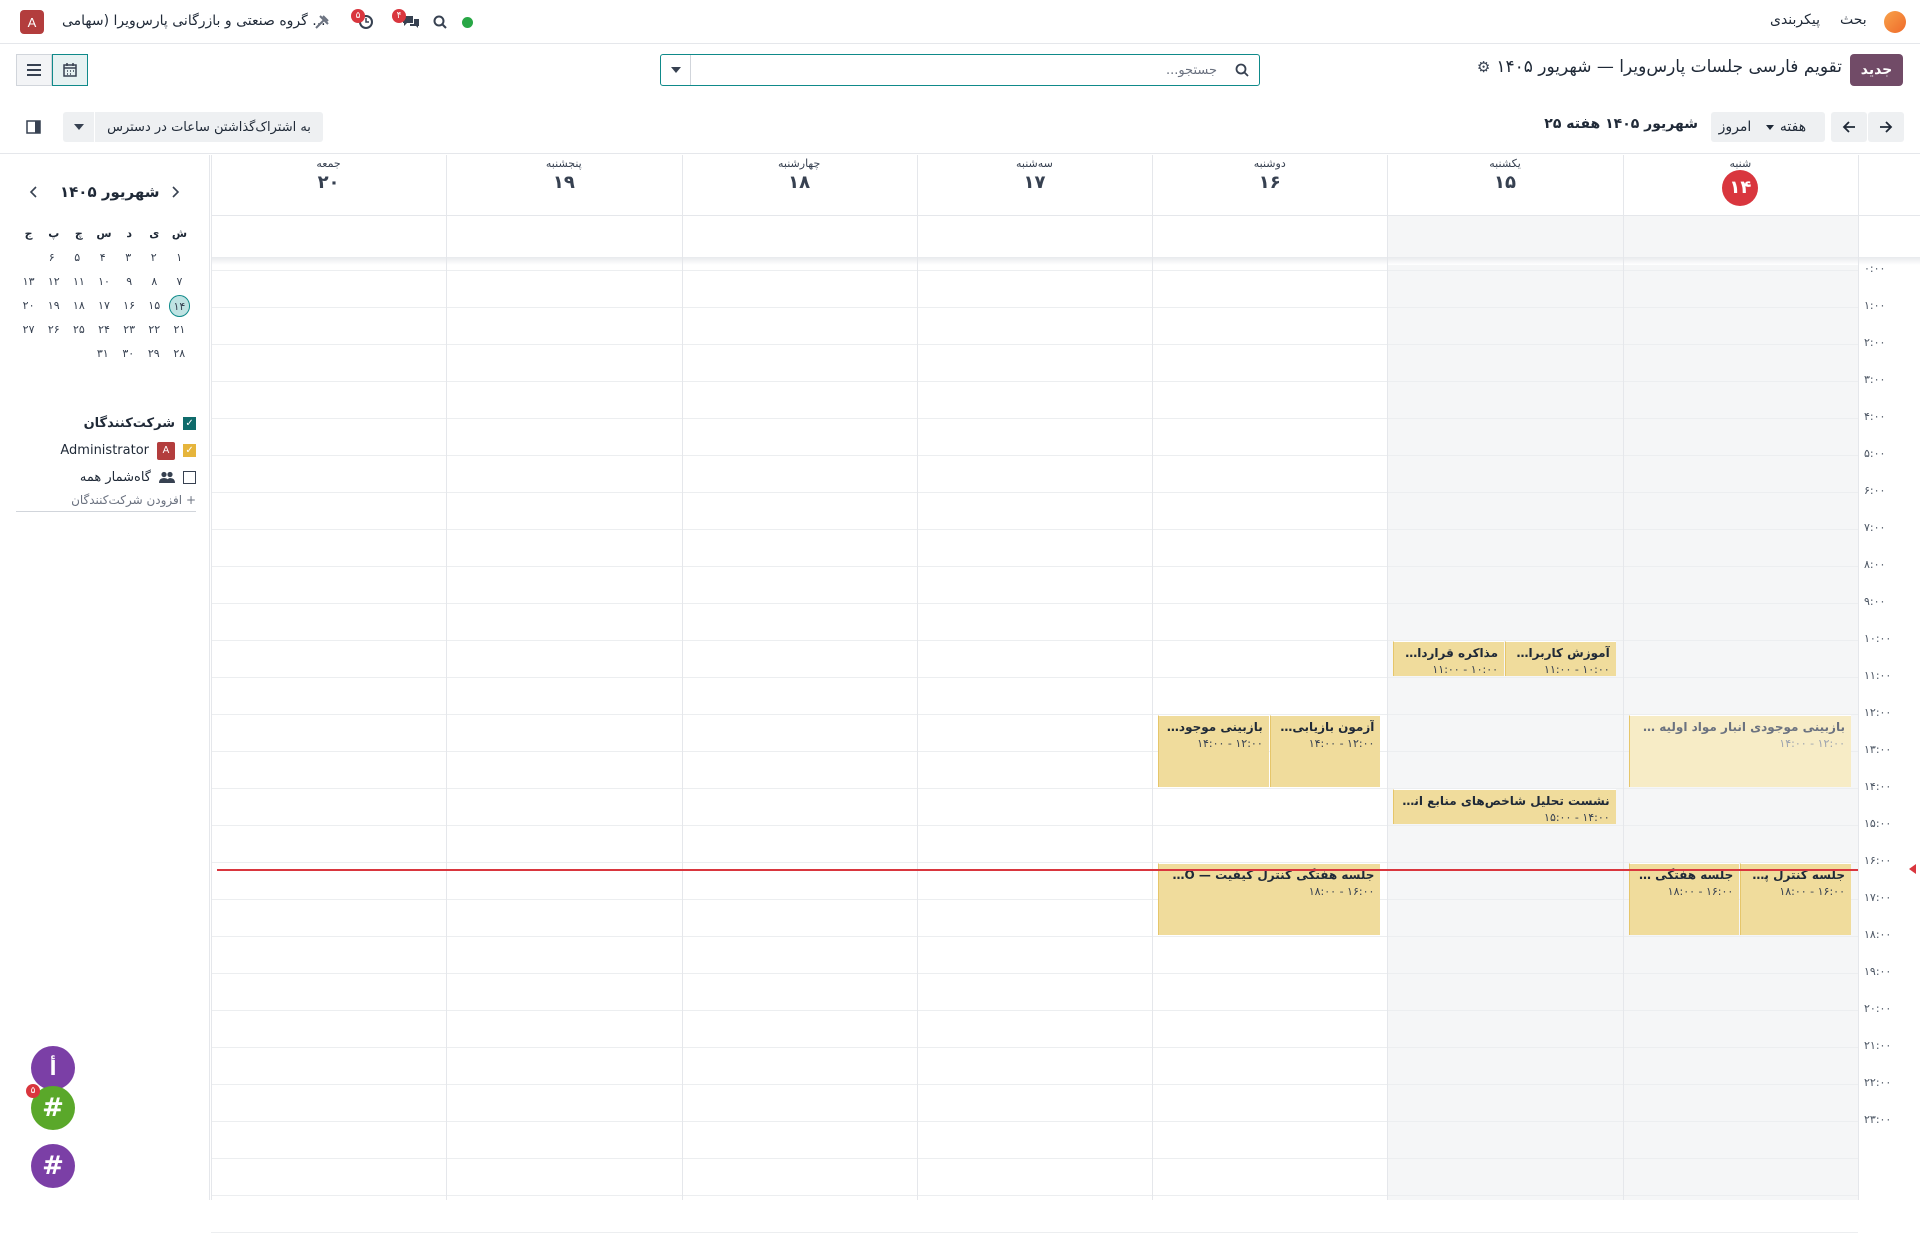 This screenshot has width=1920, height=1233. What do you see at coordinates (189, 450) in the screenshot?
I see `admin-checkbox: ✓` at bounding box center [189, 450].